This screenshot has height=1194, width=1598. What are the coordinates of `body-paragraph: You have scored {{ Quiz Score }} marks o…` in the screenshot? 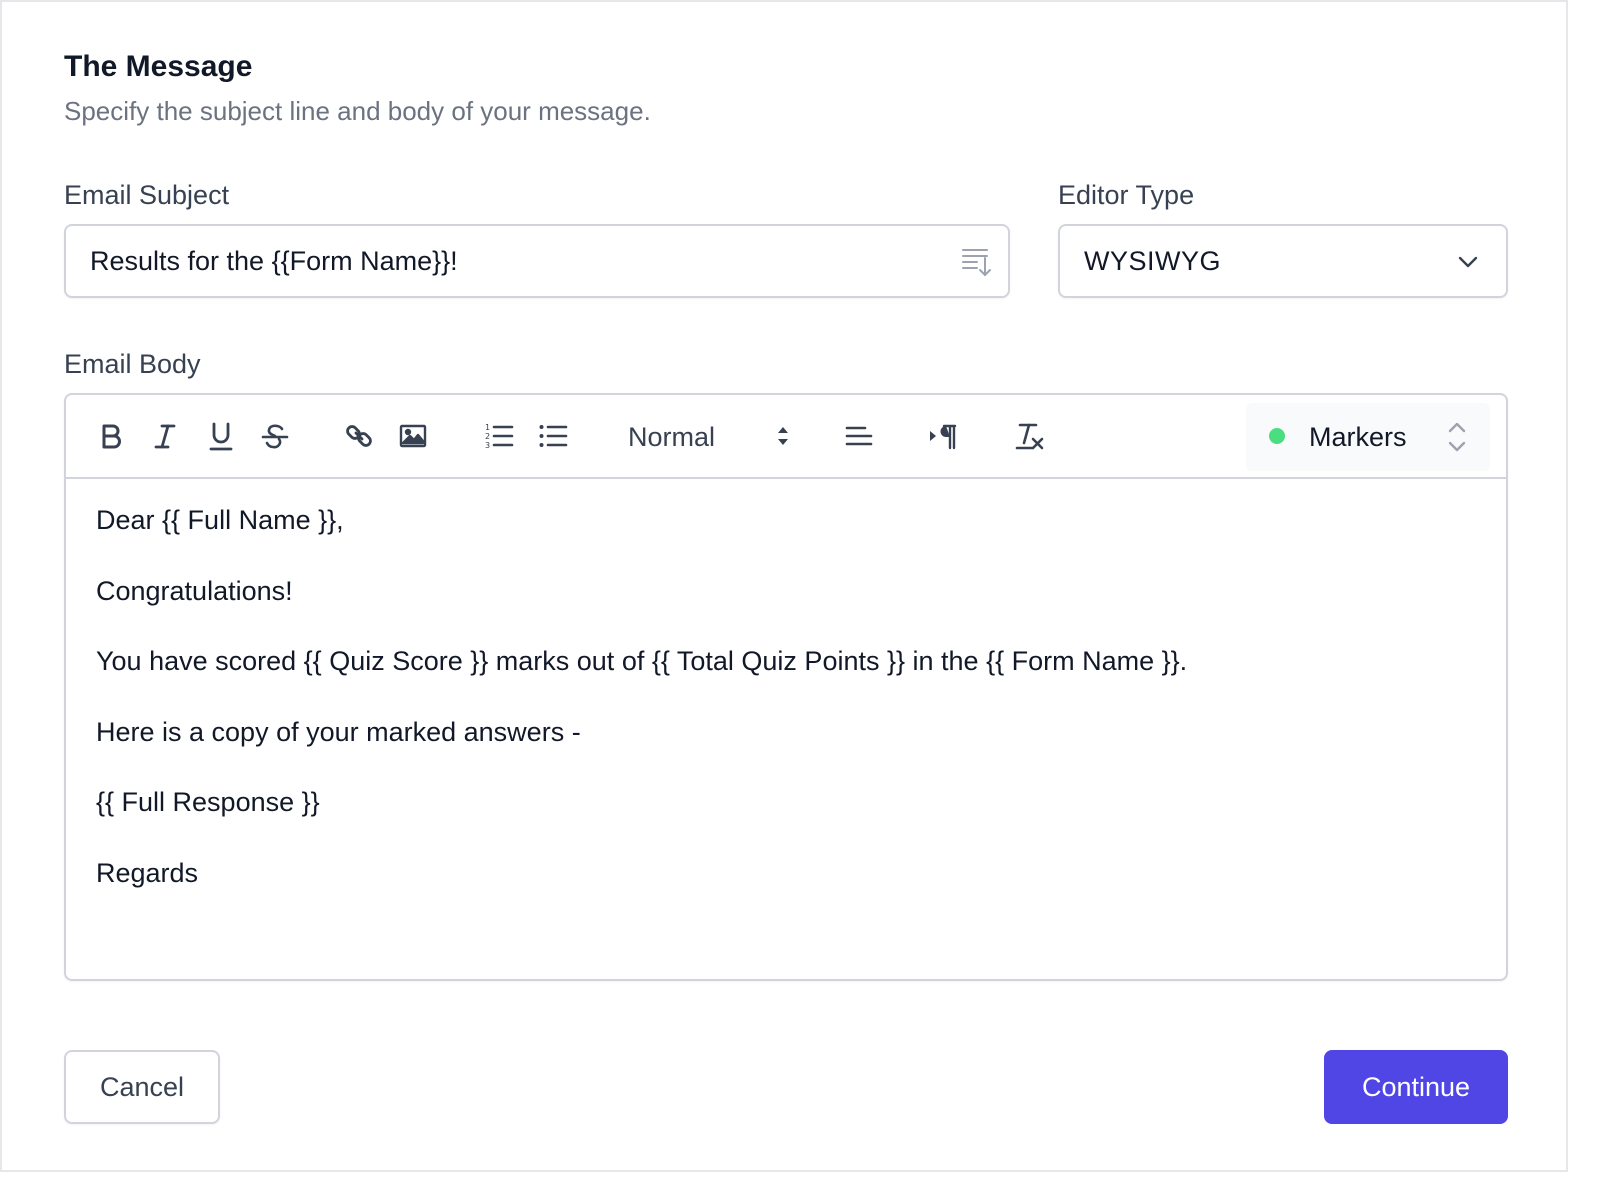 It's located at (642, 661).